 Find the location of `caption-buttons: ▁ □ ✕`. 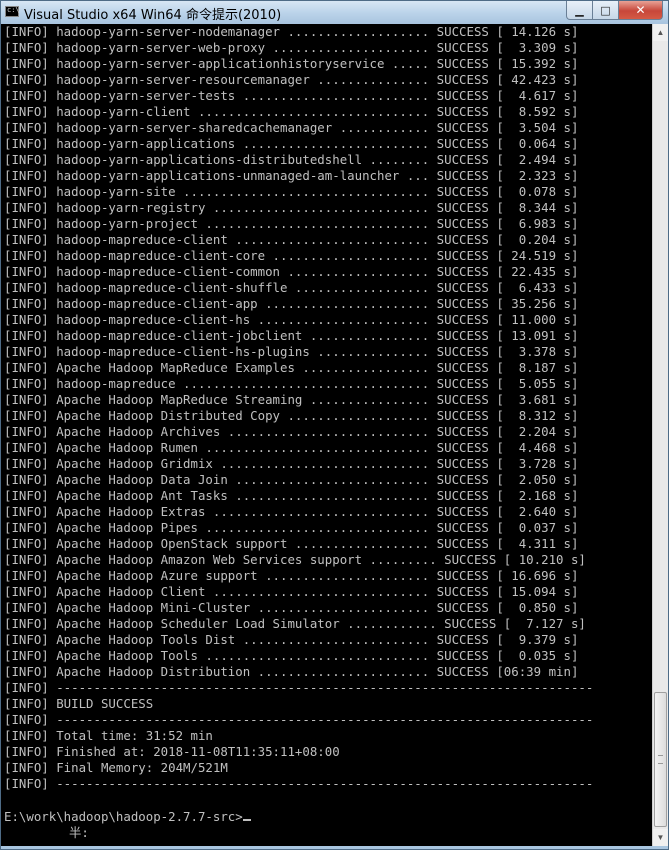

caption-buttons: ▁ □ ✕ is located at coordinates (614, 10).